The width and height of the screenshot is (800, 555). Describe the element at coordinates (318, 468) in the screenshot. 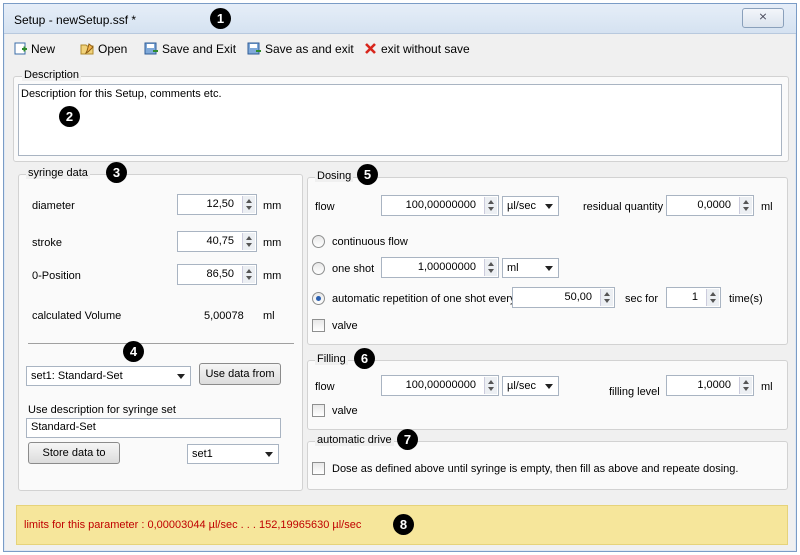

I see `automatic-drive-checkbox` at that location.